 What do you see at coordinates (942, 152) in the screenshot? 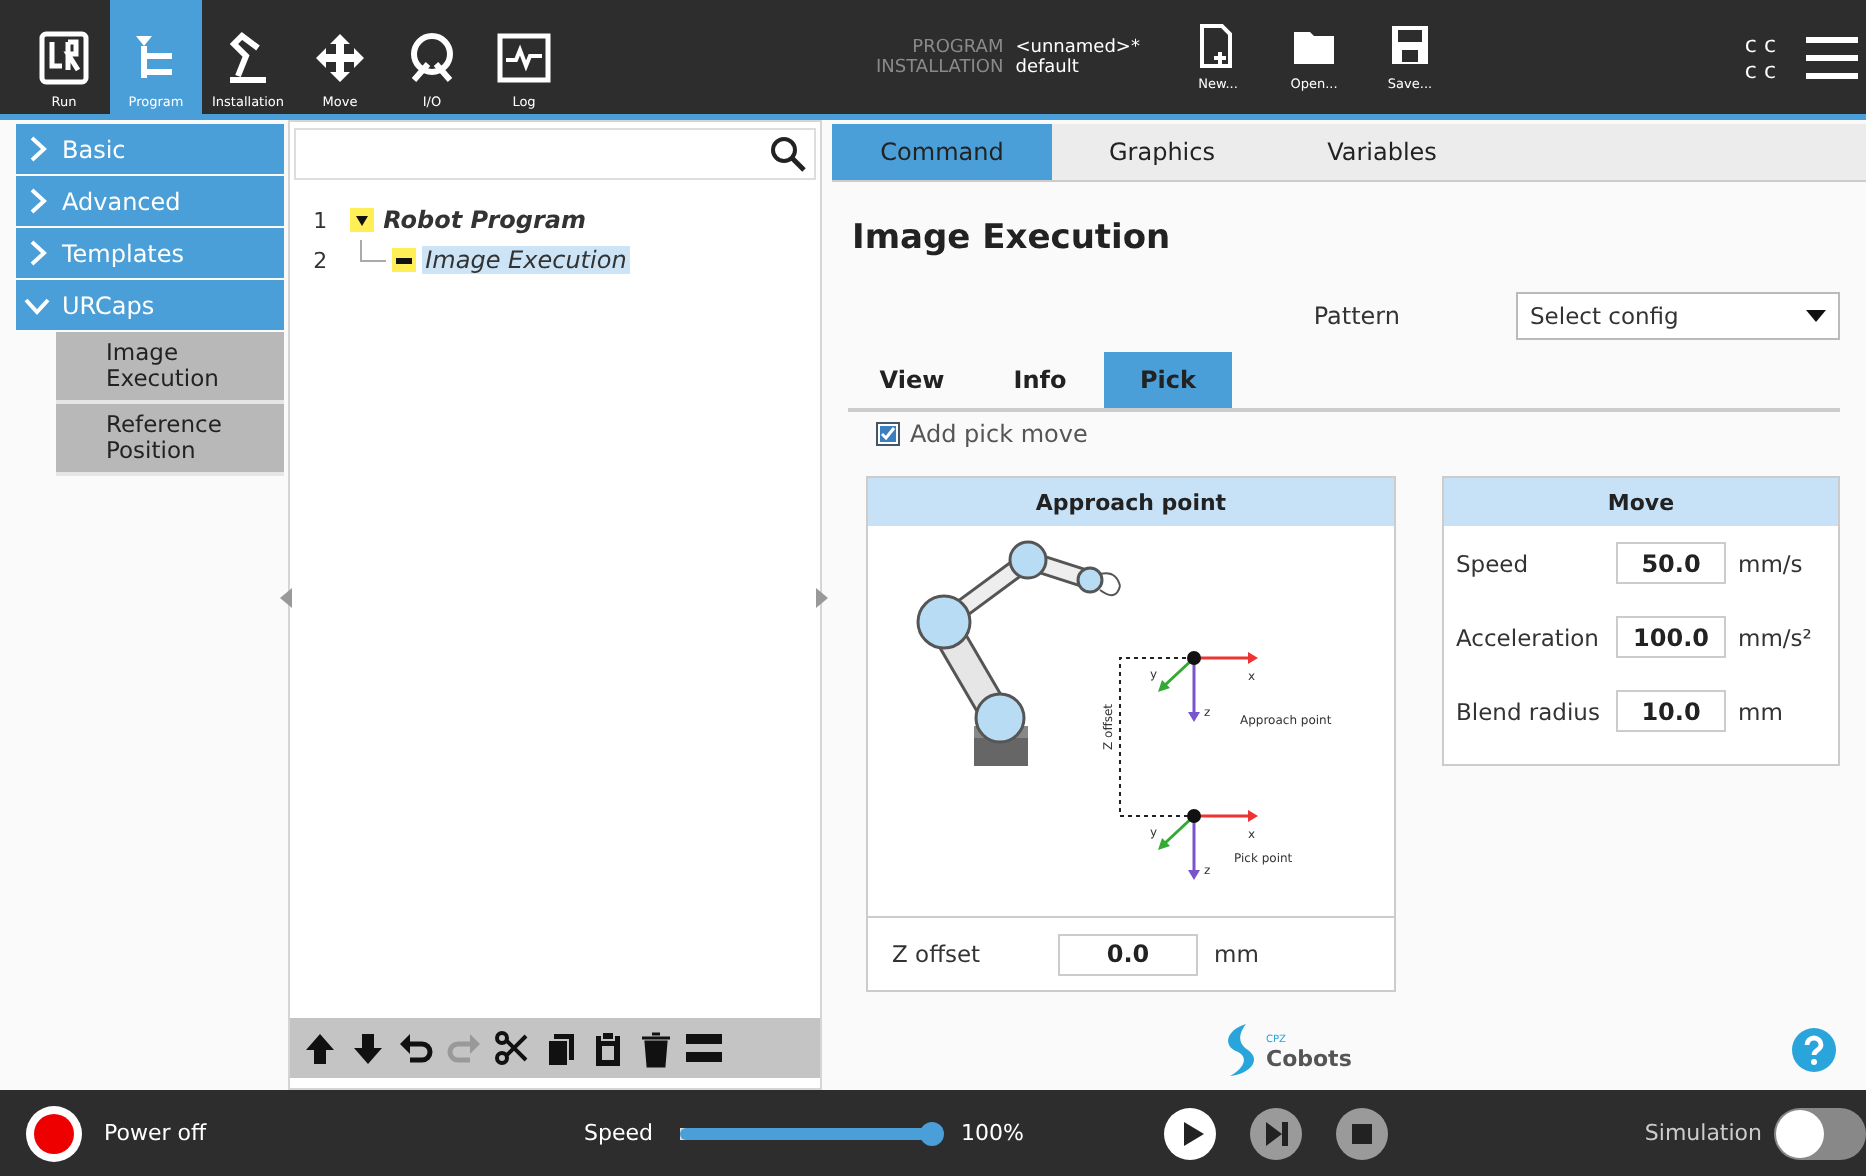
I see `tab: Command` at bounding box center [942, 152].